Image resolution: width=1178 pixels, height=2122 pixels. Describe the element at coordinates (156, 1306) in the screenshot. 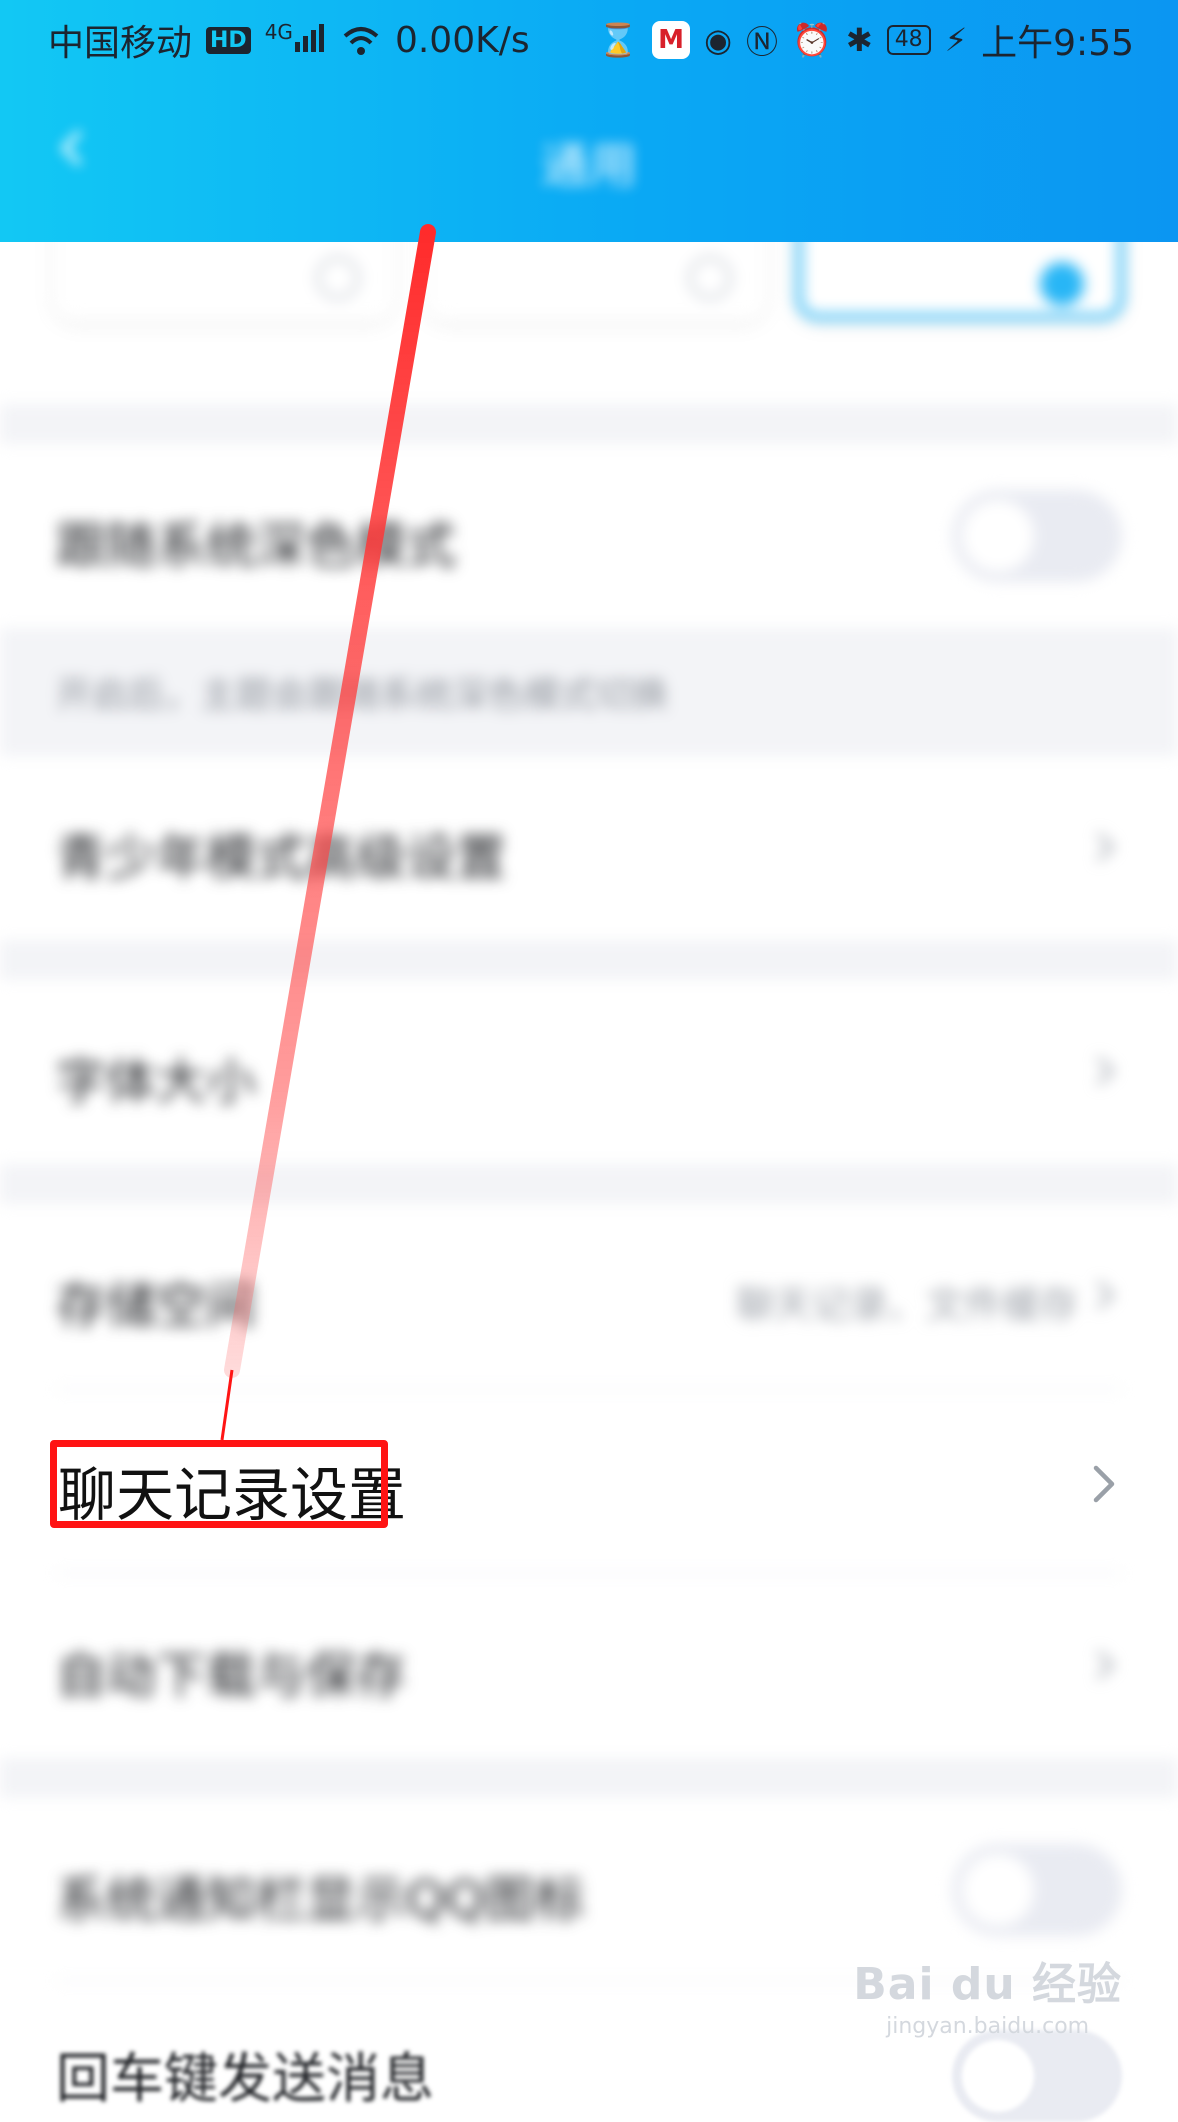

I see `setting-label: 存储空间` at that location.